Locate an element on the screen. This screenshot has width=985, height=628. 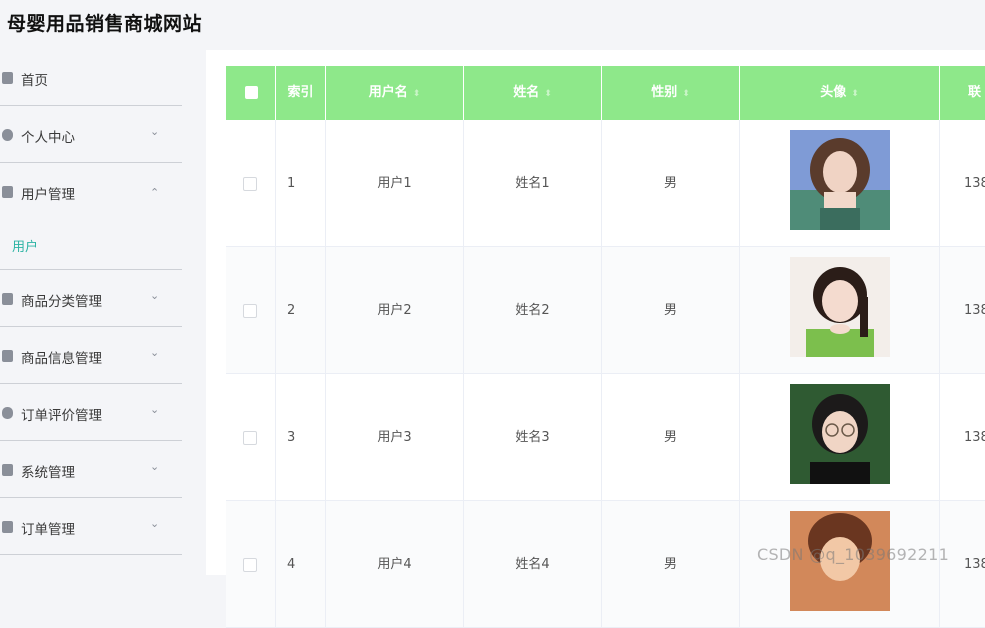
user-card-icon is located at coordinates (7, 192).